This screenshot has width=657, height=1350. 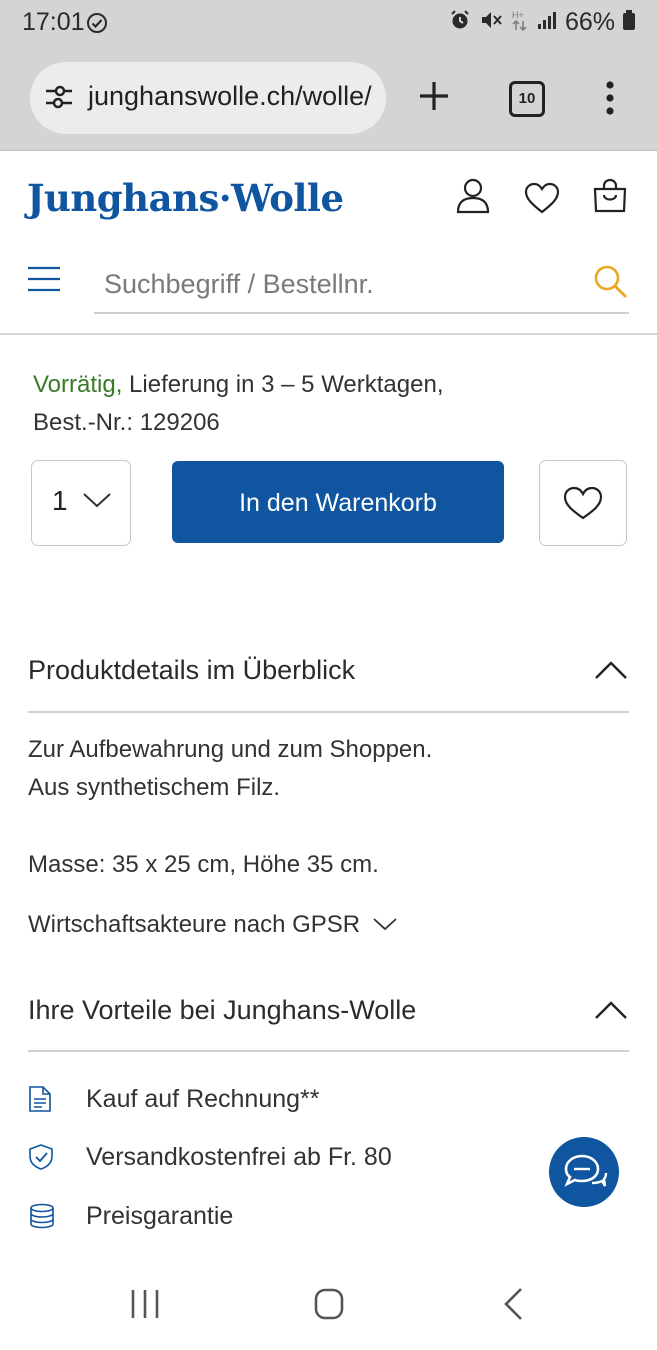 I want to click on mute-icon, so click(x=491, y=22).